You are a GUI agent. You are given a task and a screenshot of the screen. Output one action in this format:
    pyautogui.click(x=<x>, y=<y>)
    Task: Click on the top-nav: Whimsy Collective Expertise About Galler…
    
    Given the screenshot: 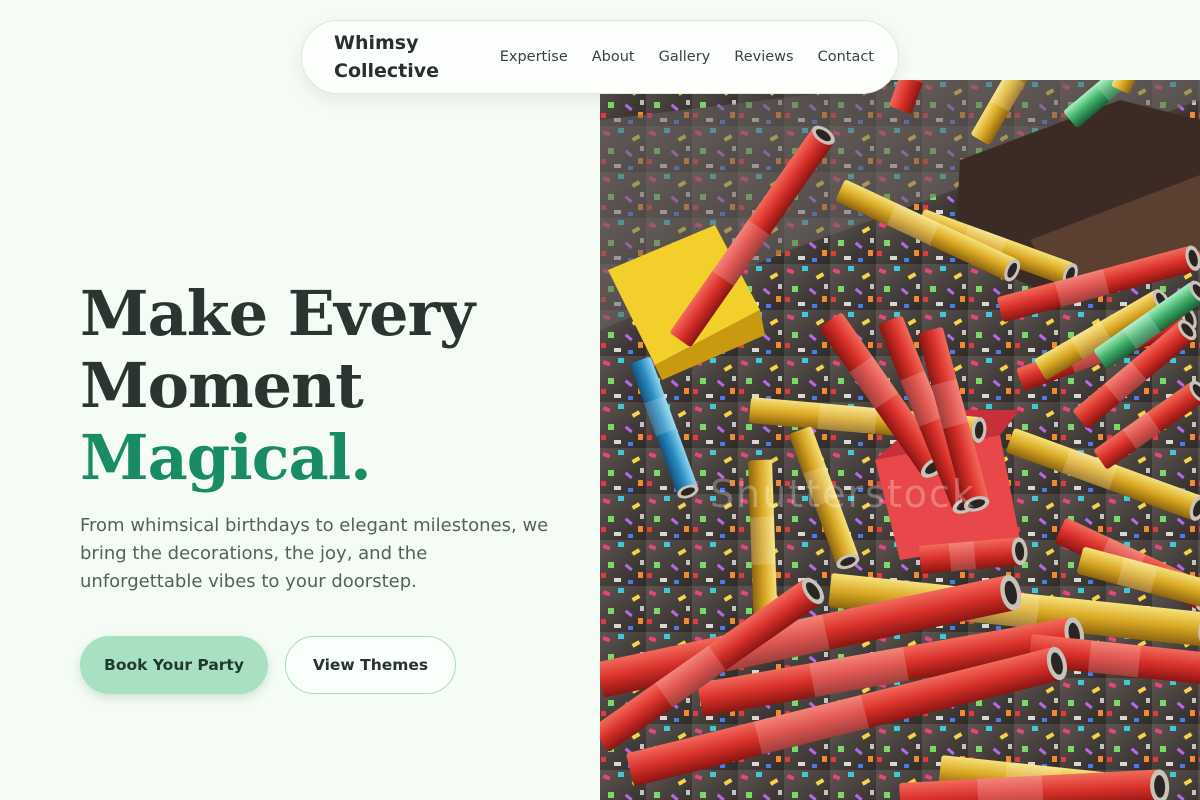 What is the action you would take?
    pyautogui.click(x=600, y=57)
    